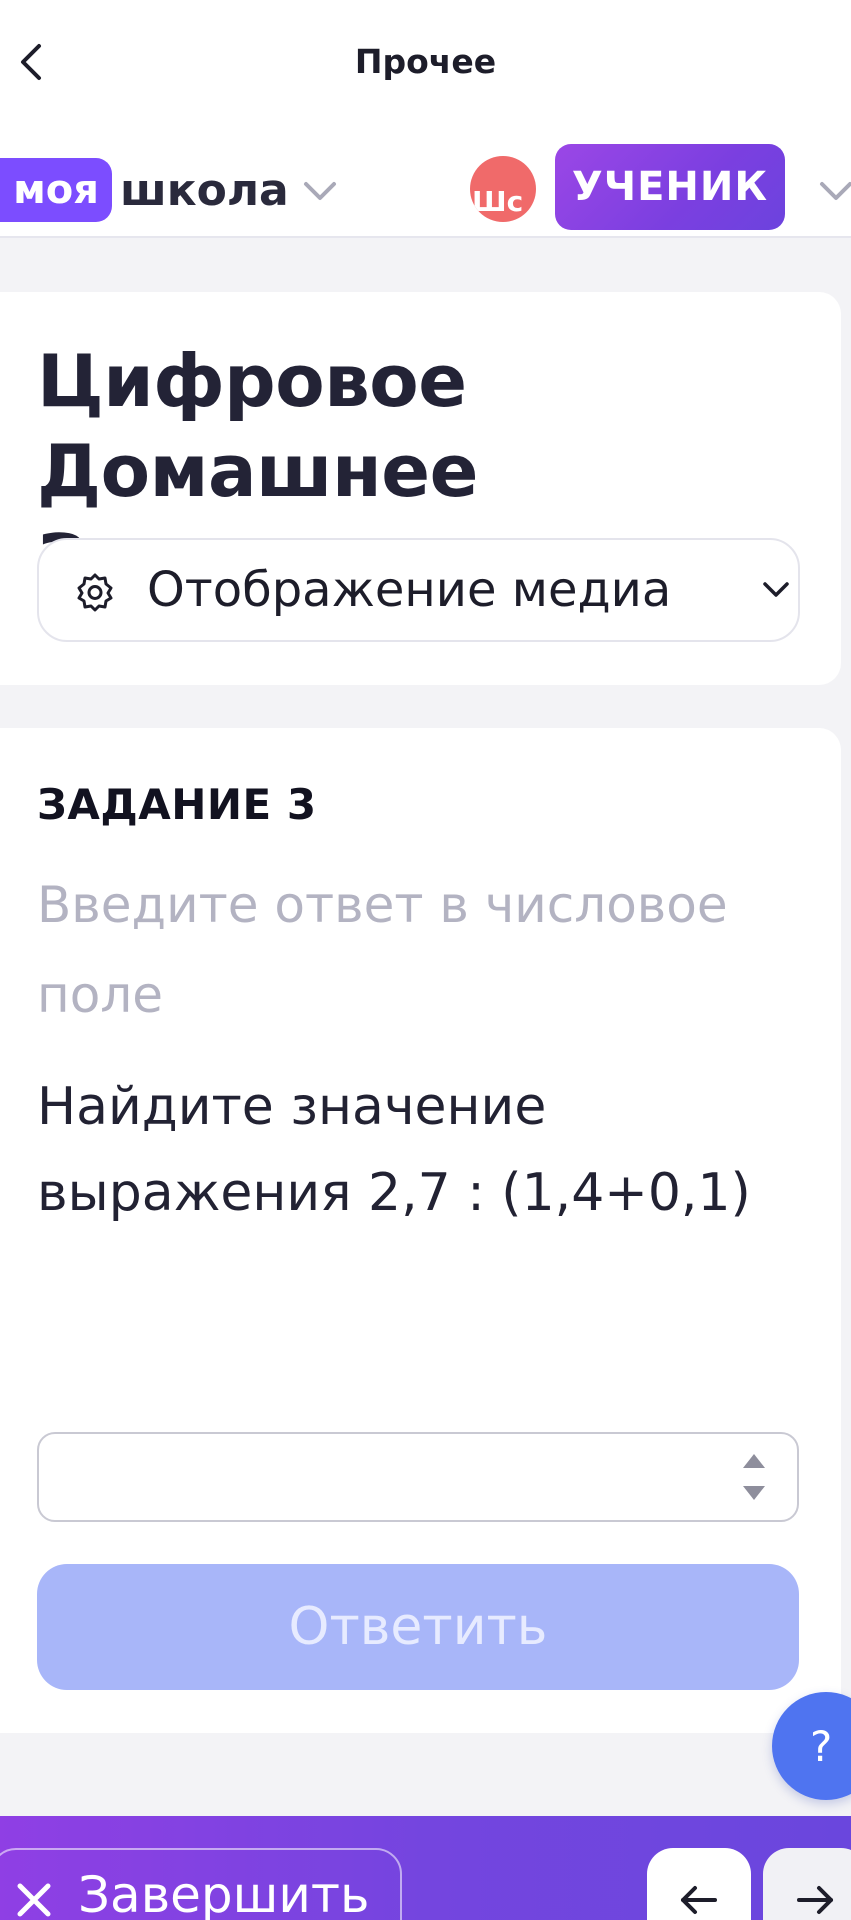  What do you see at coordinates (379, 1477) in the screenshot?
I see `answer-input` at bounding box center [379, 1477].